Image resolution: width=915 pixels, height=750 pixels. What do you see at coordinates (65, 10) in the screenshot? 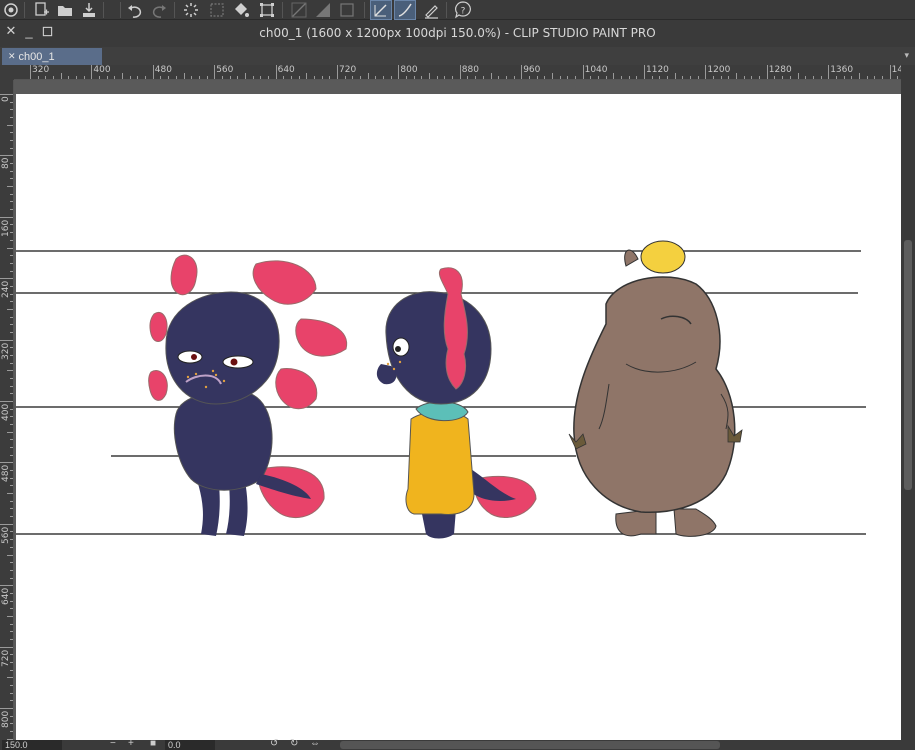
I see `open-file-icon` at bounding box center [65, 10].